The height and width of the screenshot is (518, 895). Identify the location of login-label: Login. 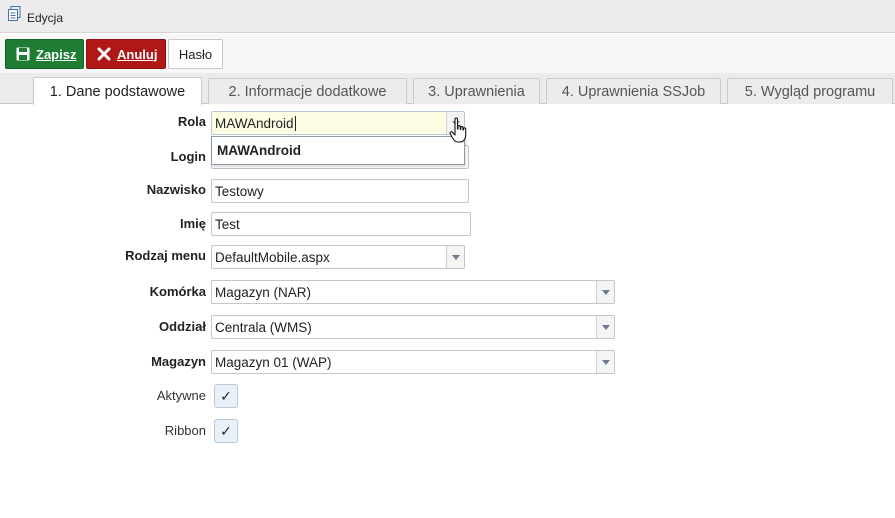
(188, 156).